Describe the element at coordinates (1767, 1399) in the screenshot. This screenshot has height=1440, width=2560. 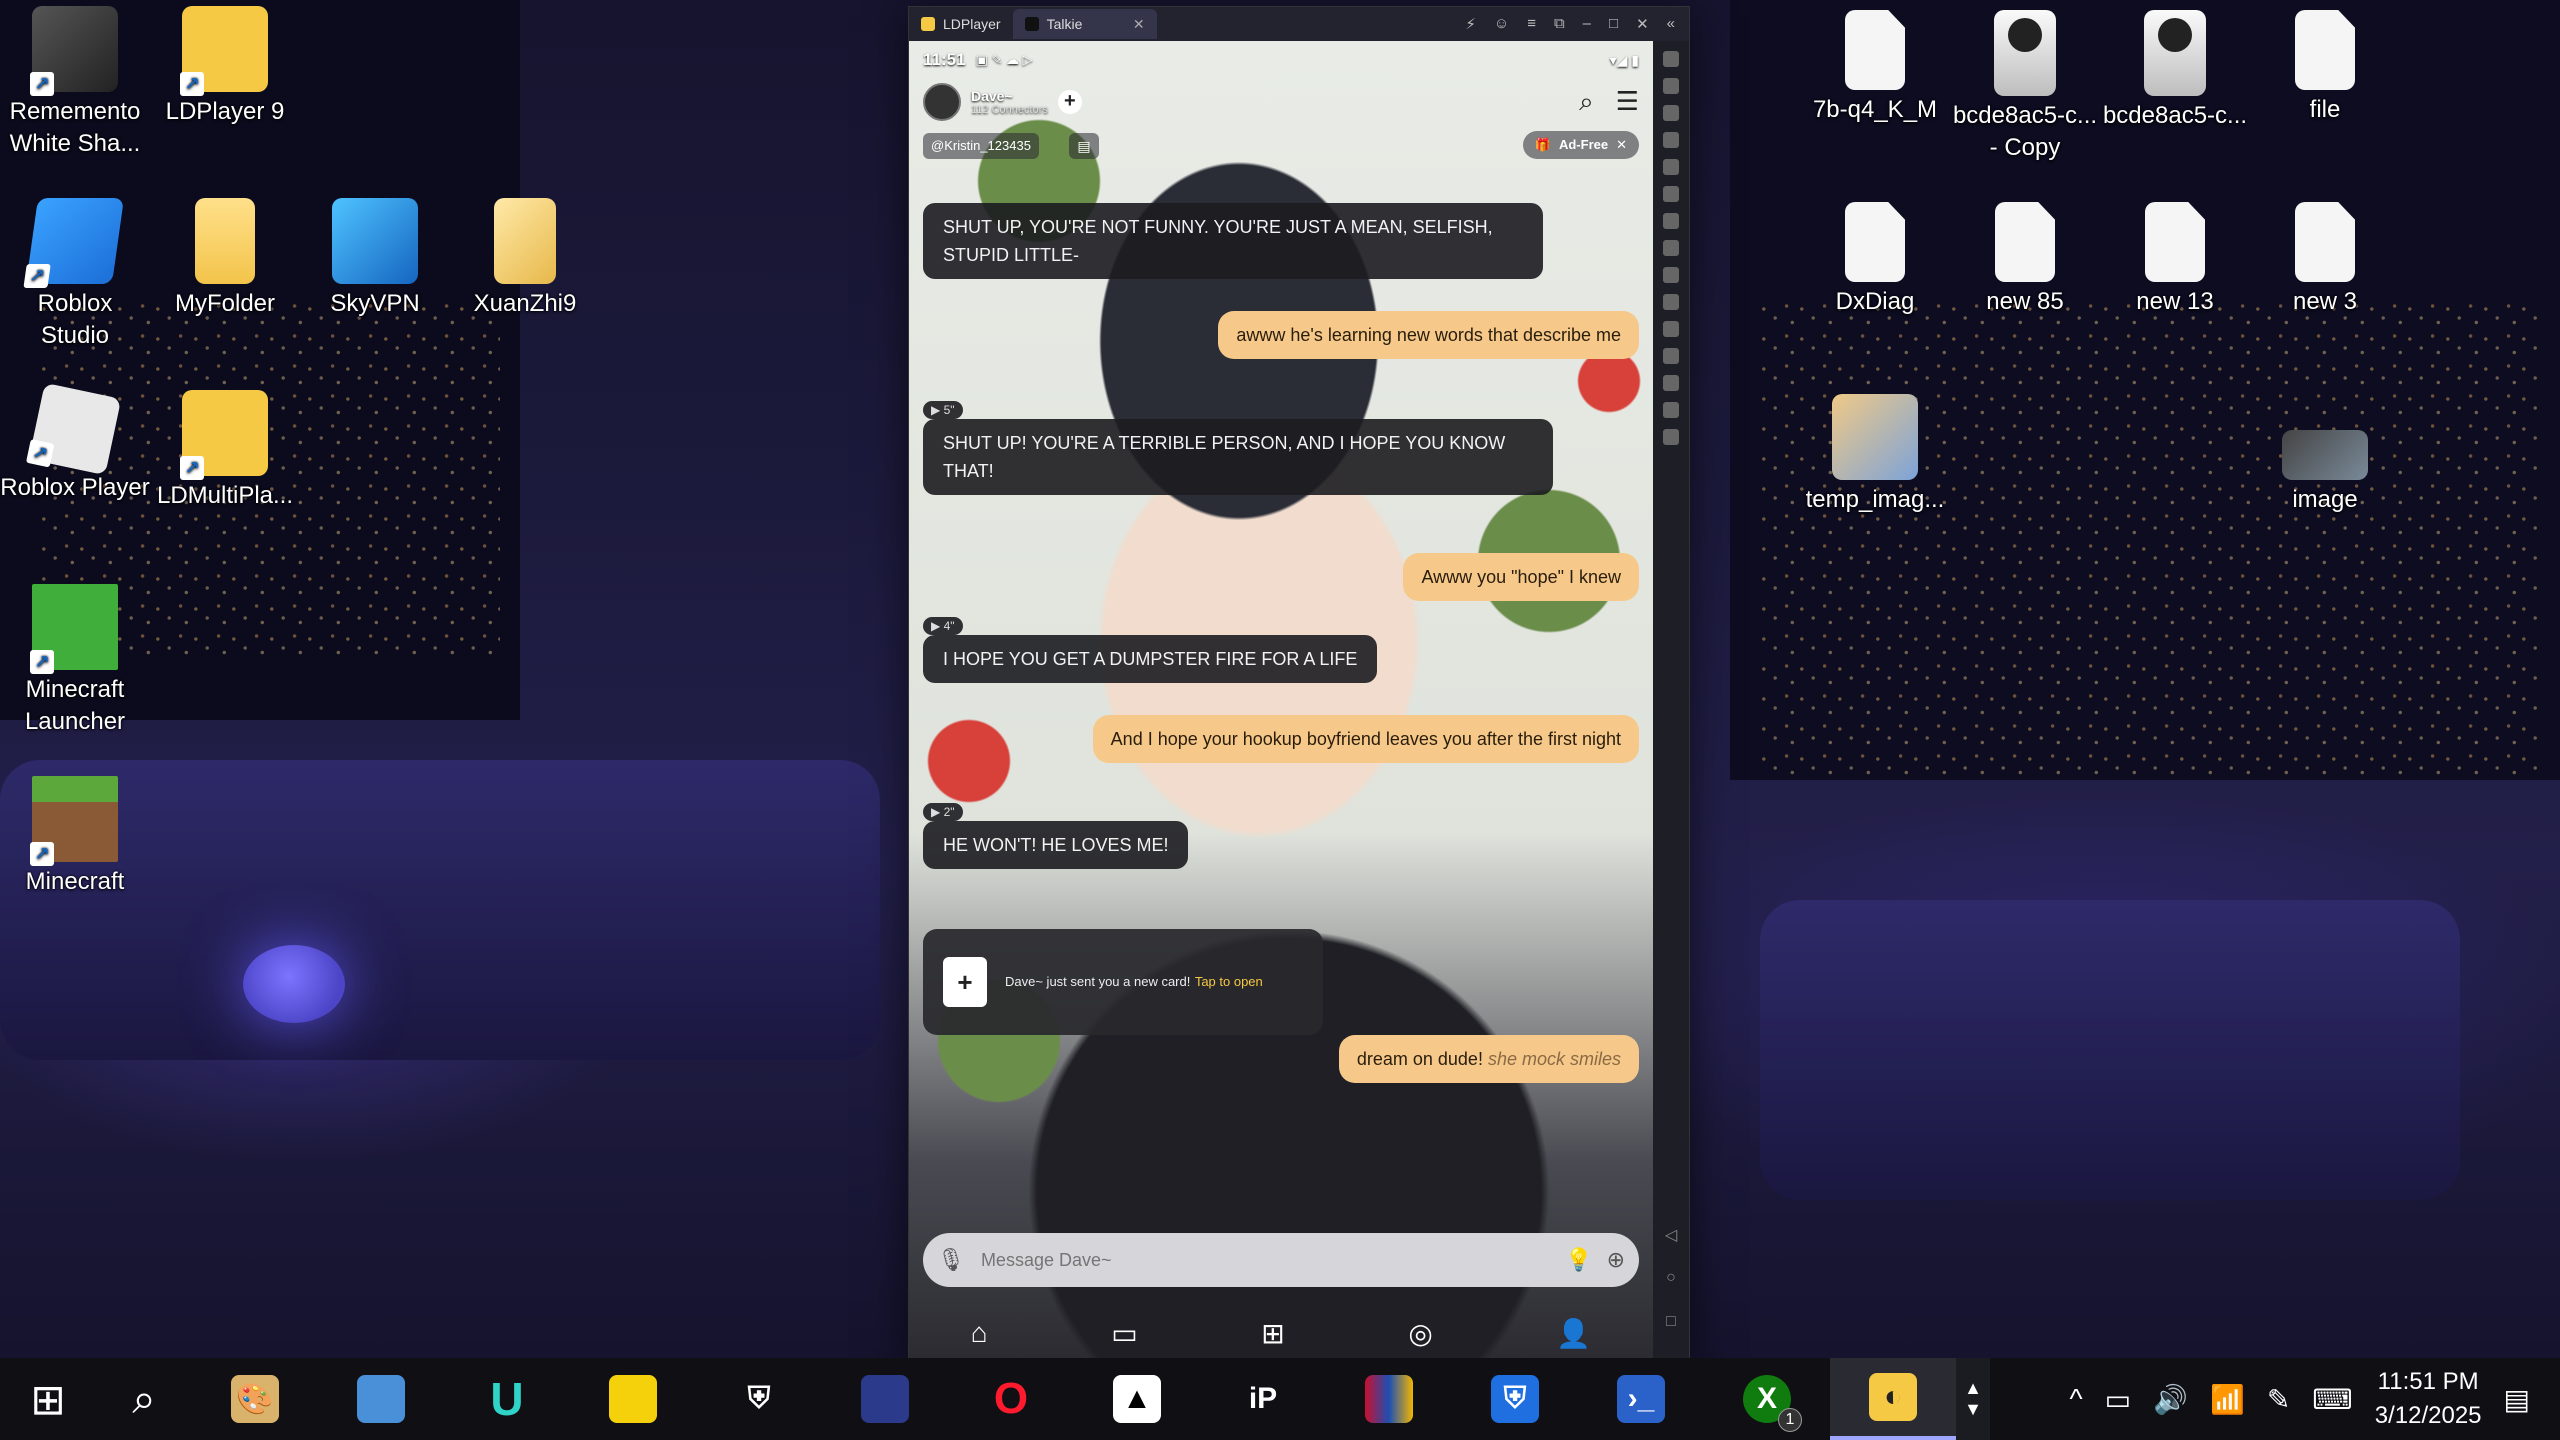
I see `taskbar-xbox: X 1` at that location.